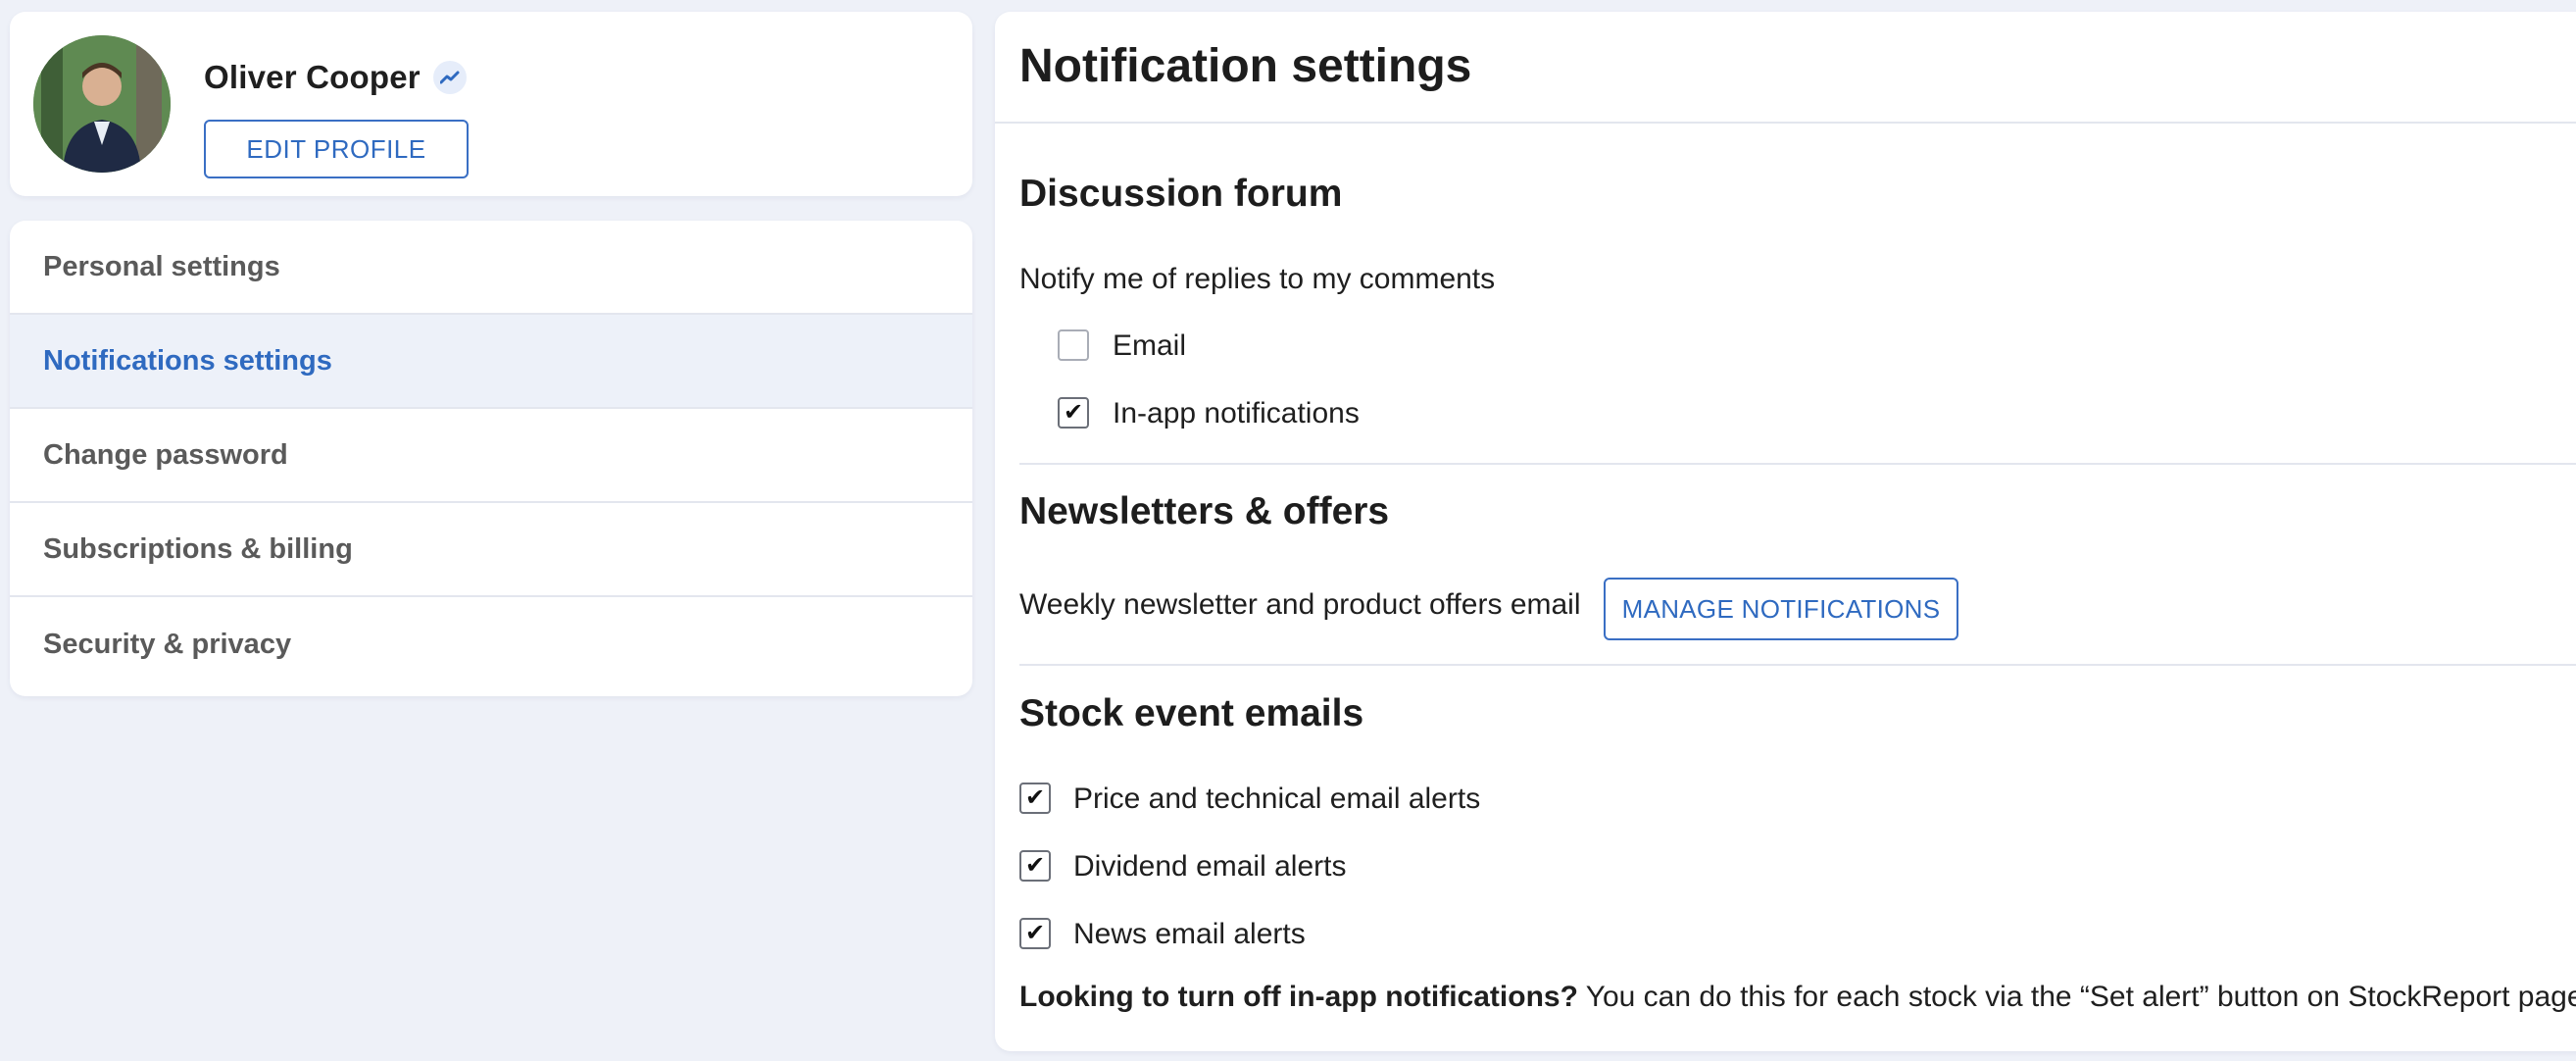 The height and width of the screenshot is (1061, 2576). What do you see at coordinates (491, 104) in the screenshot?
I see `profile-card: Oliver Cooper EDIT PROFILE` at bounding box center [491, 104].